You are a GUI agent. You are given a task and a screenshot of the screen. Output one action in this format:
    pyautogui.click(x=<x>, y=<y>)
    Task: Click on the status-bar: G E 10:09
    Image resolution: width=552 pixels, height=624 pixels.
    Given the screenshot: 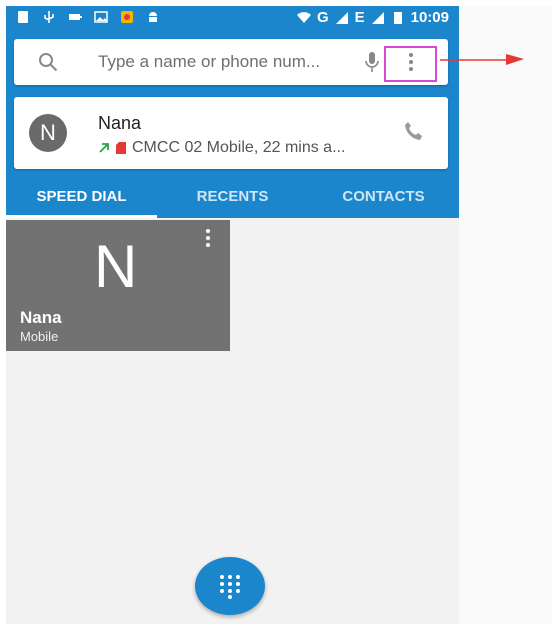 What is the action you would take?
    pyautogui.click(x=232, y=19)
    